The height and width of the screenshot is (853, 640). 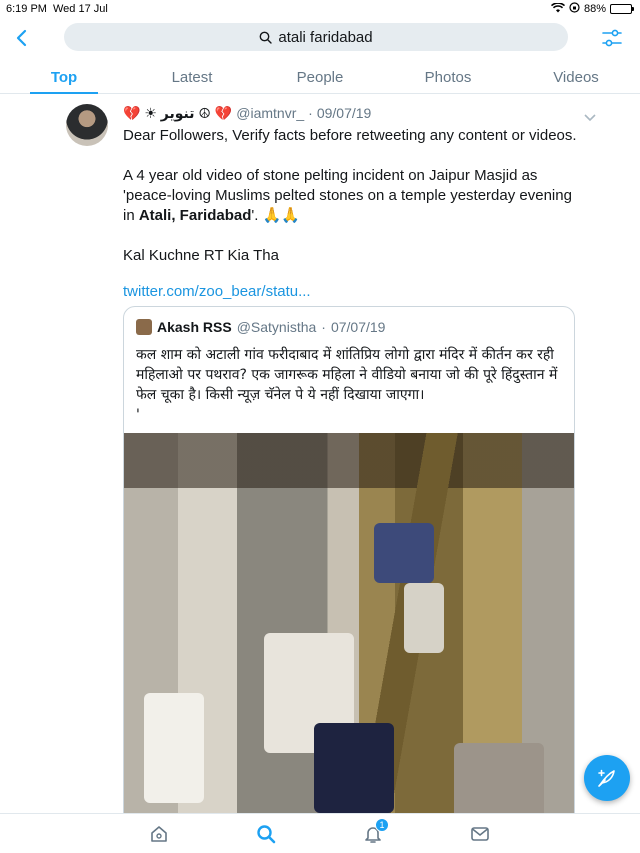 I want to click on status-indicators: 88%, so click(x=592, y=8).